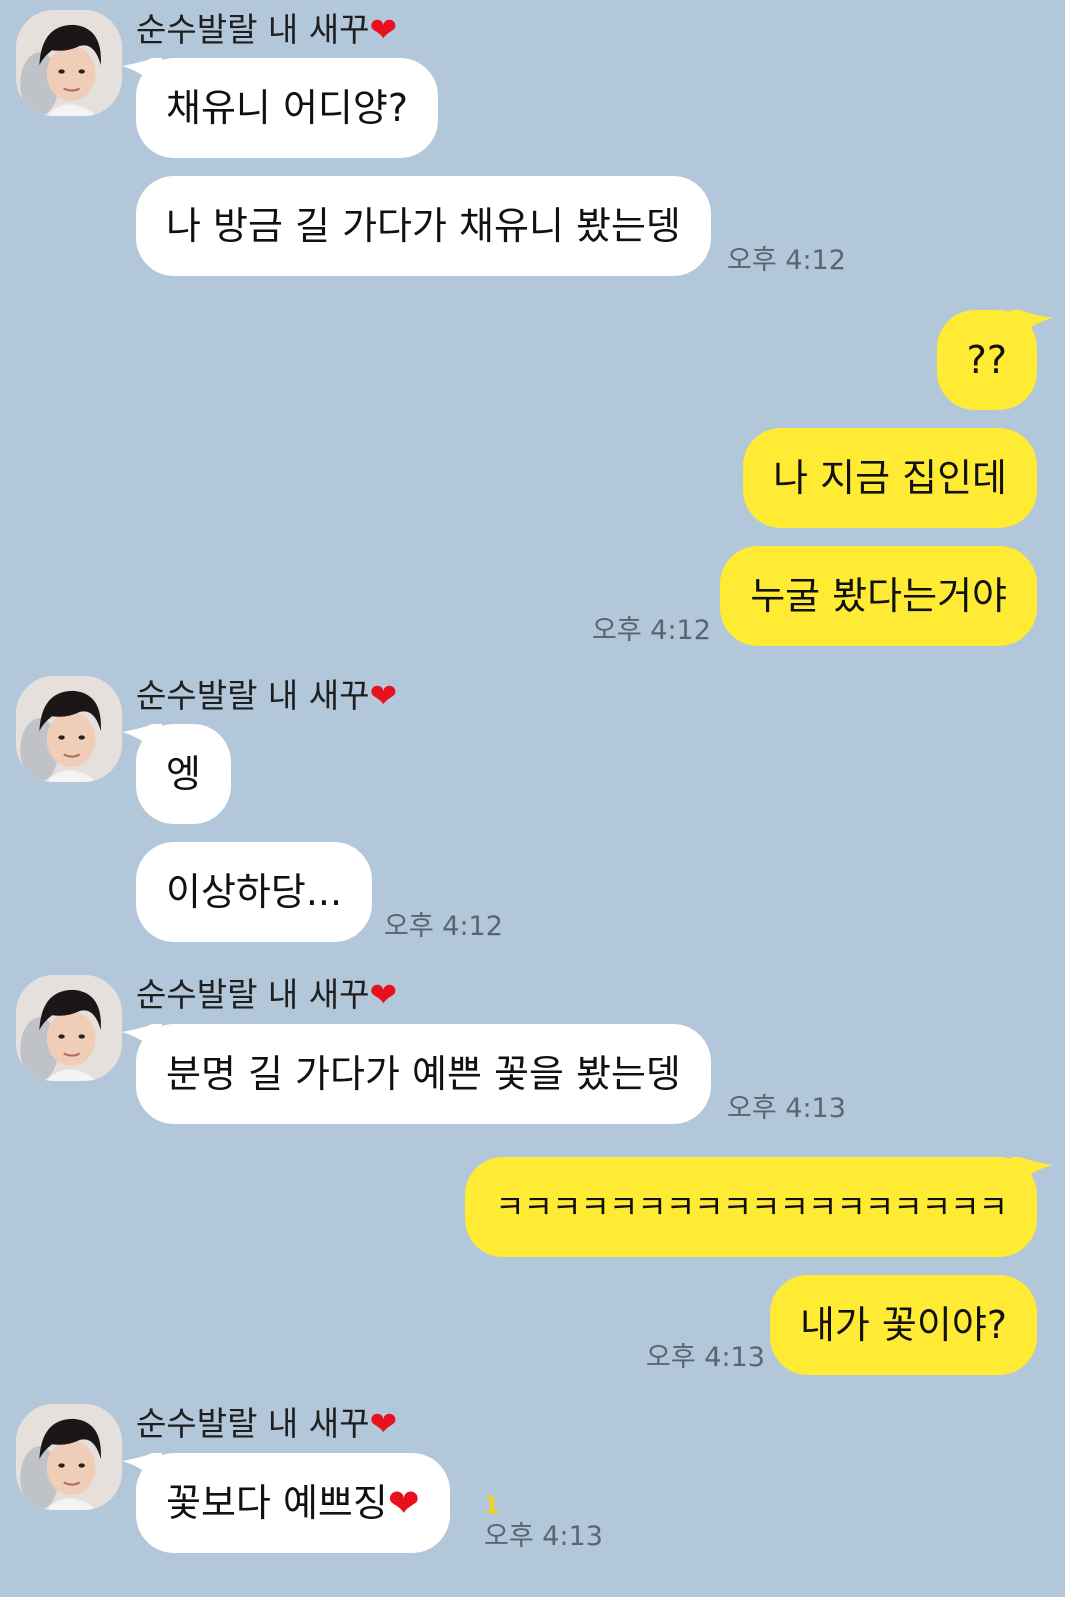 This screenshot has width=1065, height=1597. I want to click on message-text: 채유니 어디양?, so click(287, 108).